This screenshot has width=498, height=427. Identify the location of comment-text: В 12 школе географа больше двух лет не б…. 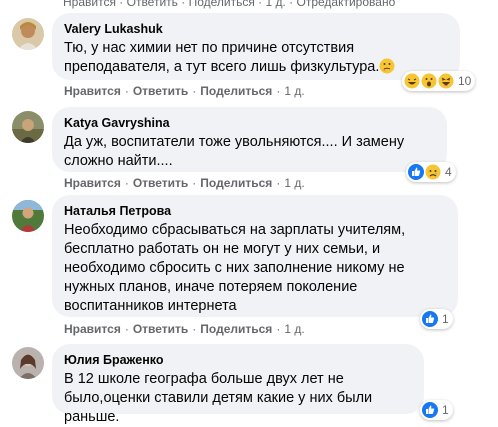
(218, 398).